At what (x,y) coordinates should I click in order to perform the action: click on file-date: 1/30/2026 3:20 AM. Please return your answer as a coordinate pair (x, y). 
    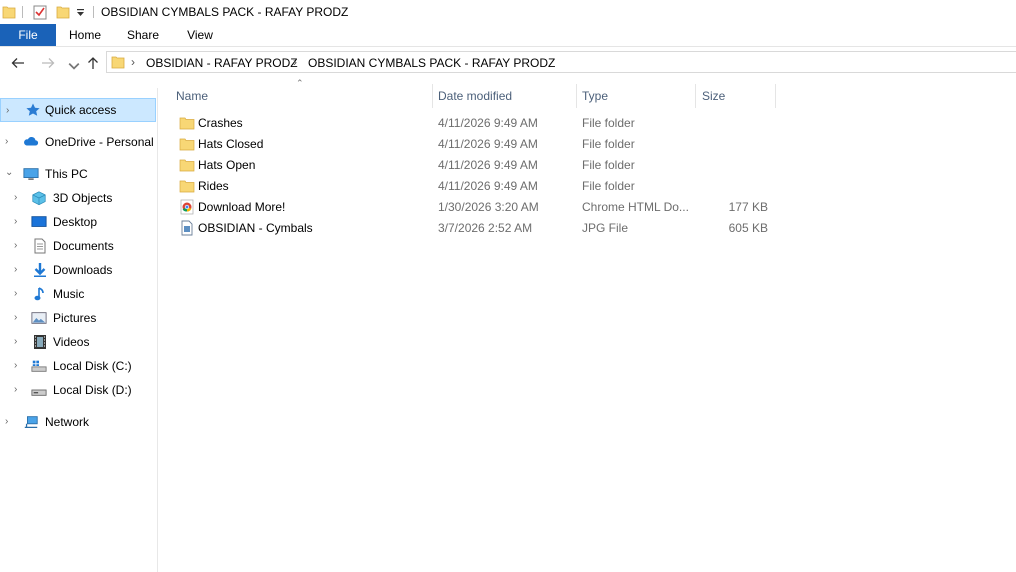
    Looking at the image, I should click on (488, 207).